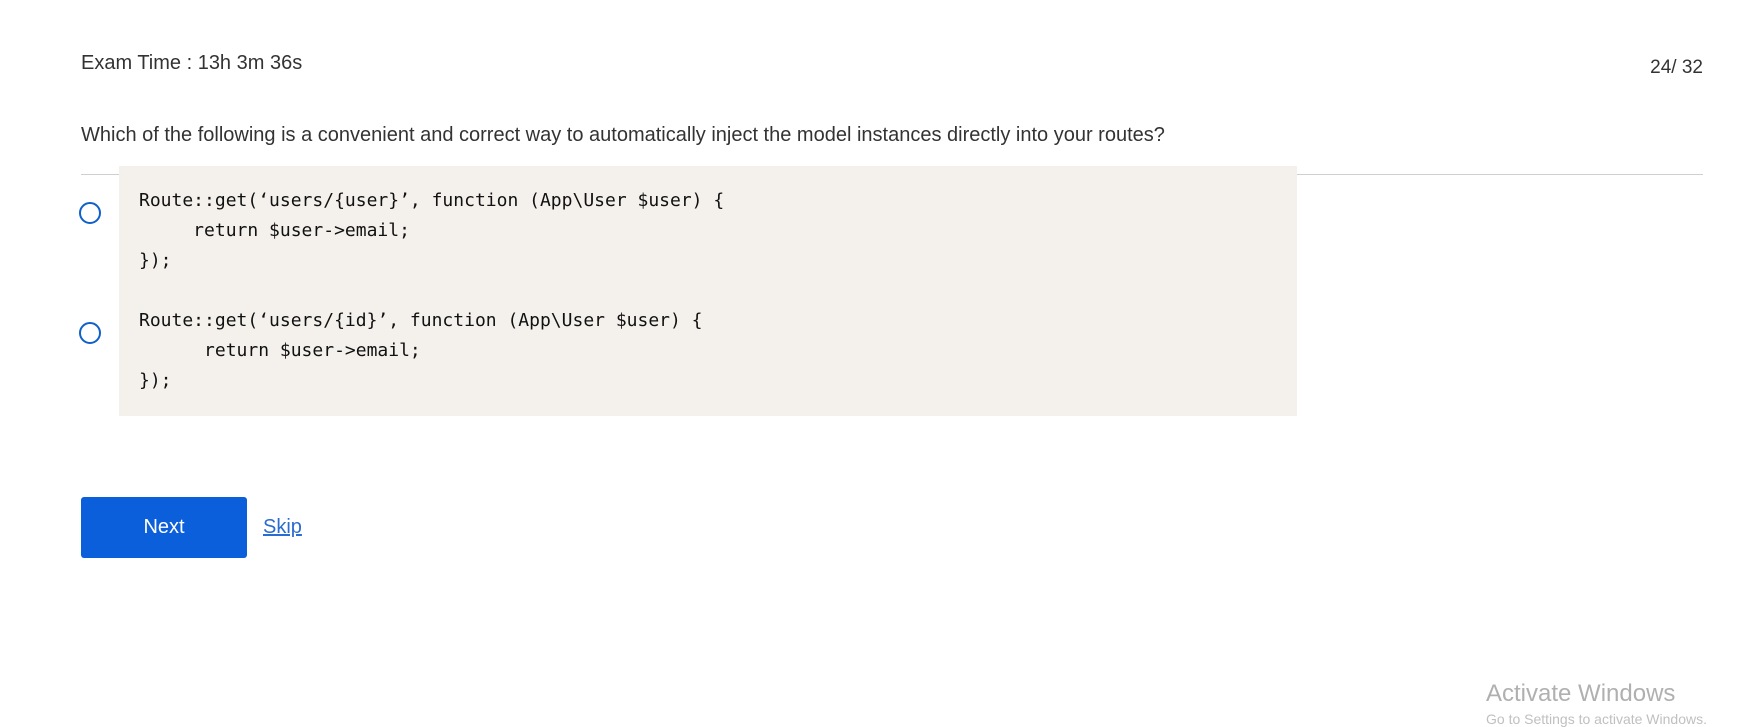 This screenshot has height=727, width=1755. I want to click on question-progress: 24/ 32, so click(1676, 67).